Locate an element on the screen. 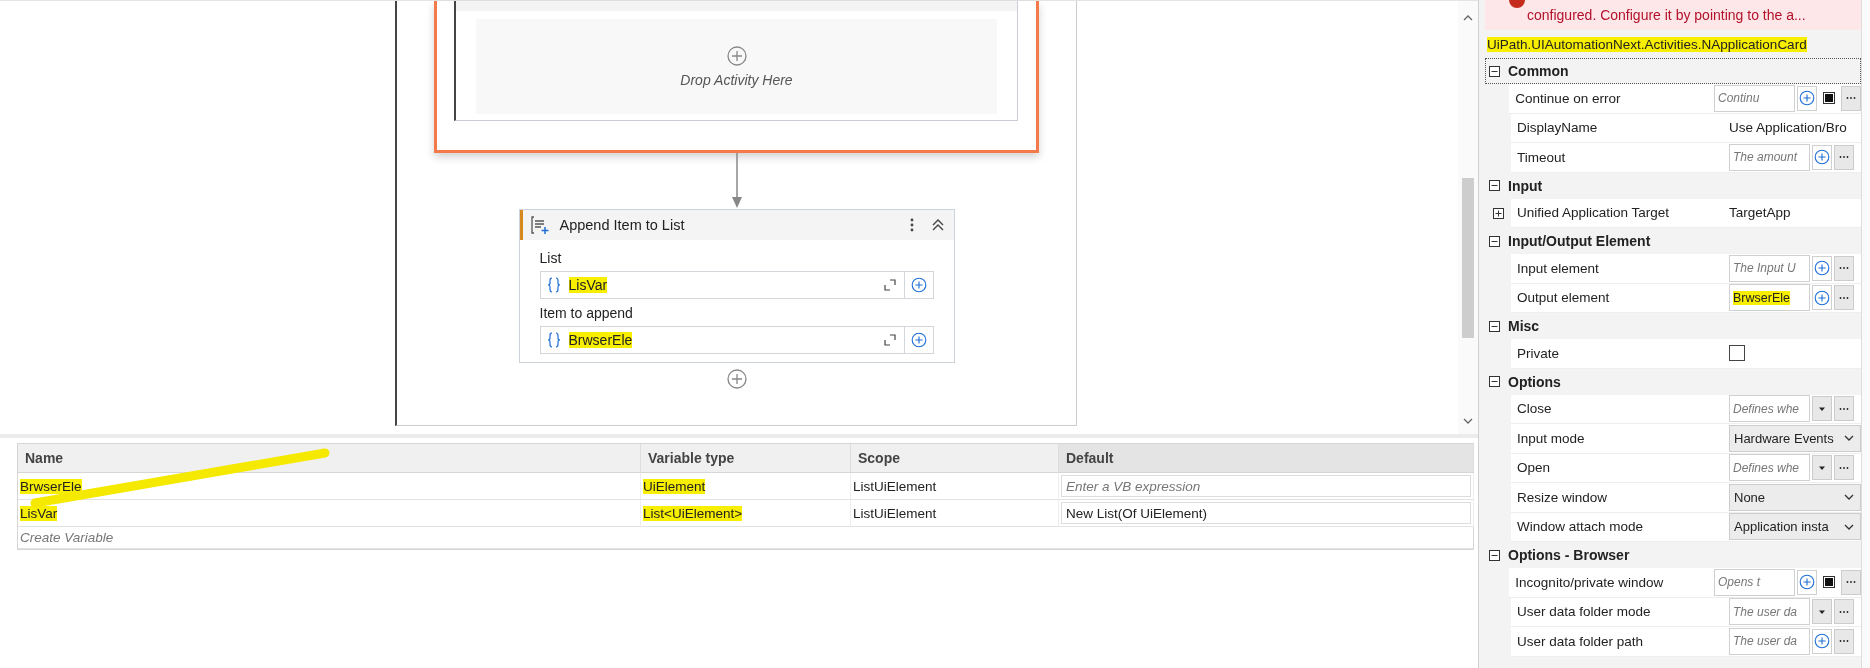 The width and height of the screenshot is (1870, 668). expand-icon is located at coordinates (1498, 213).